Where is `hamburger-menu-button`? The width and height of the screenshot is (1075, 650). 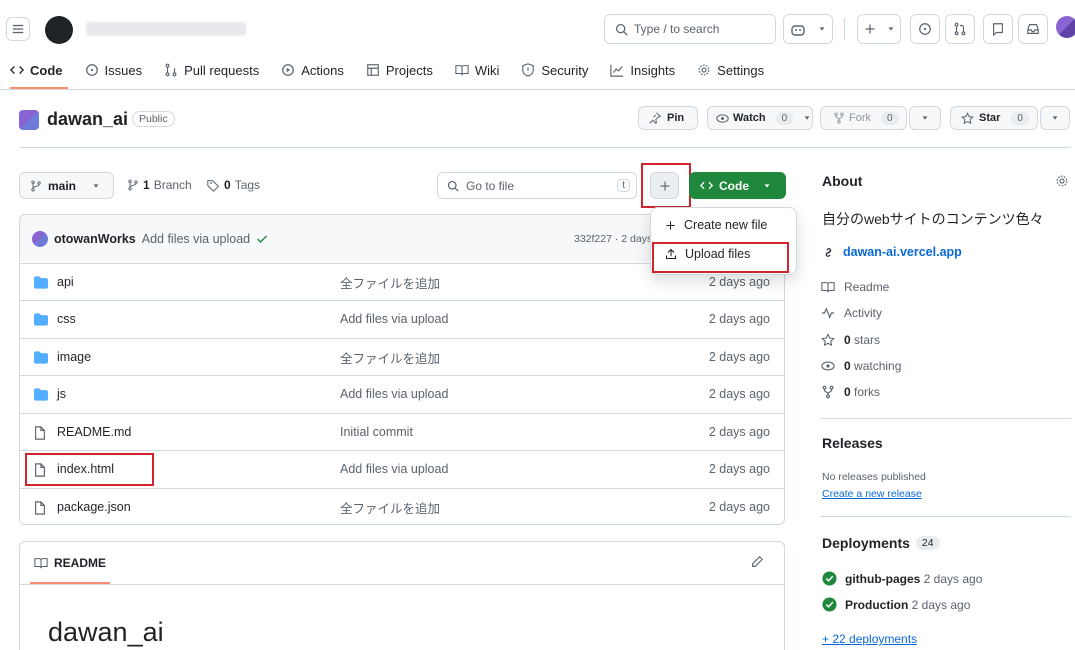 hamburger-menu-button is located at coordinates (18, 29).